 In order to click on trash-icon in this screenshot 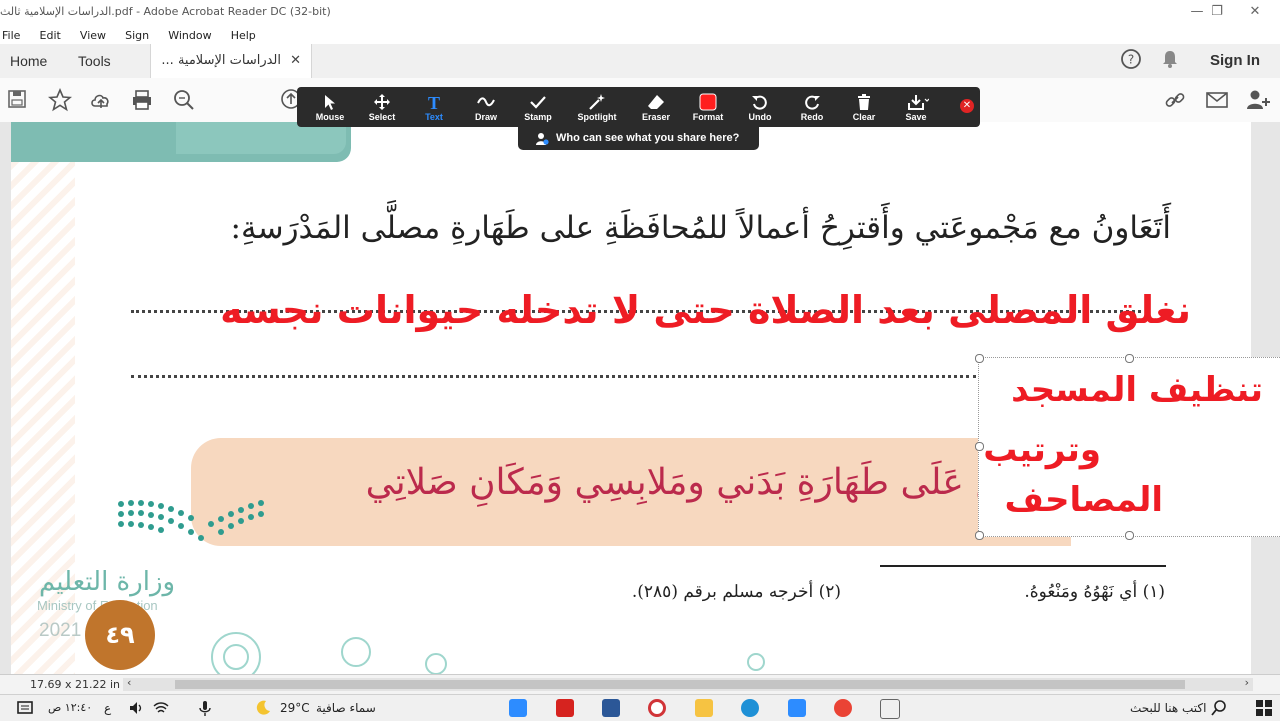, I will do `click(864, 102)`.